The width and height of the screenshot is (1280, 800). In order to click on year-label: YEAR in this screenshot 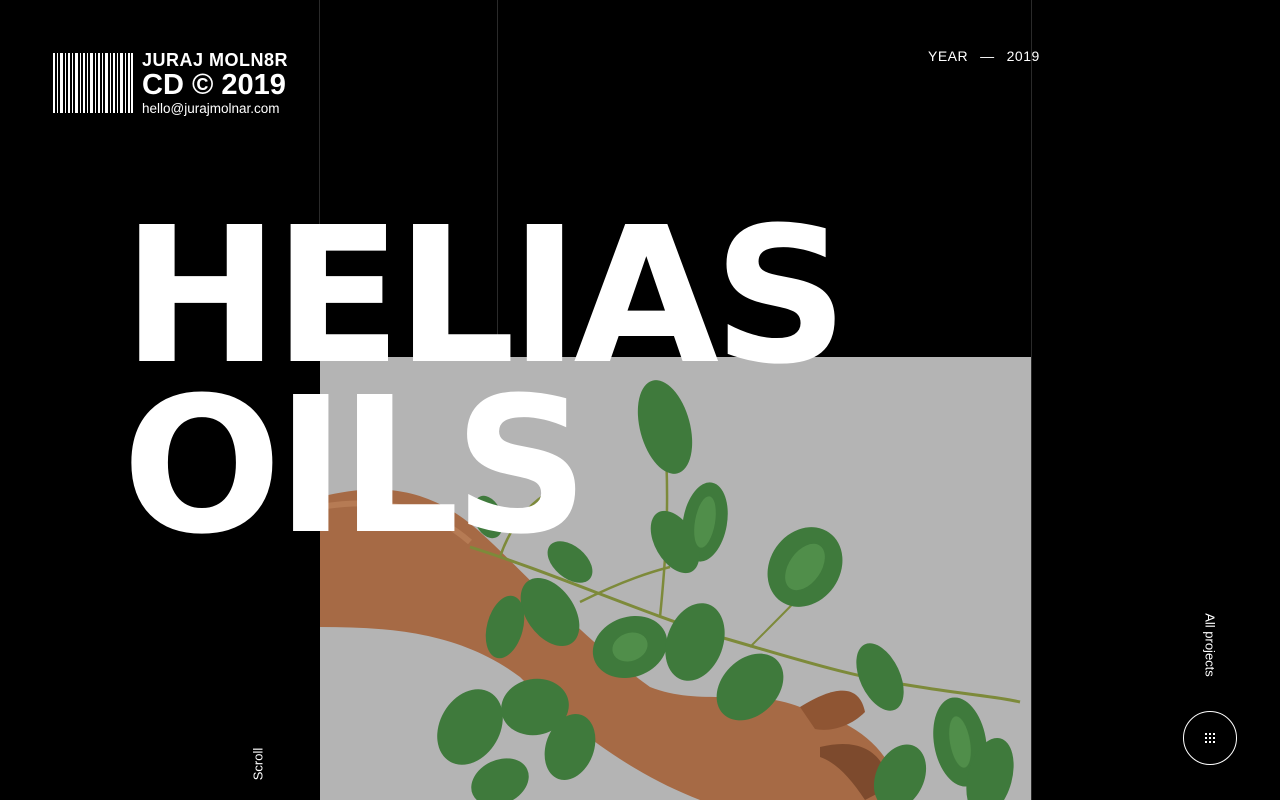, I will do `click(948, 56)`.